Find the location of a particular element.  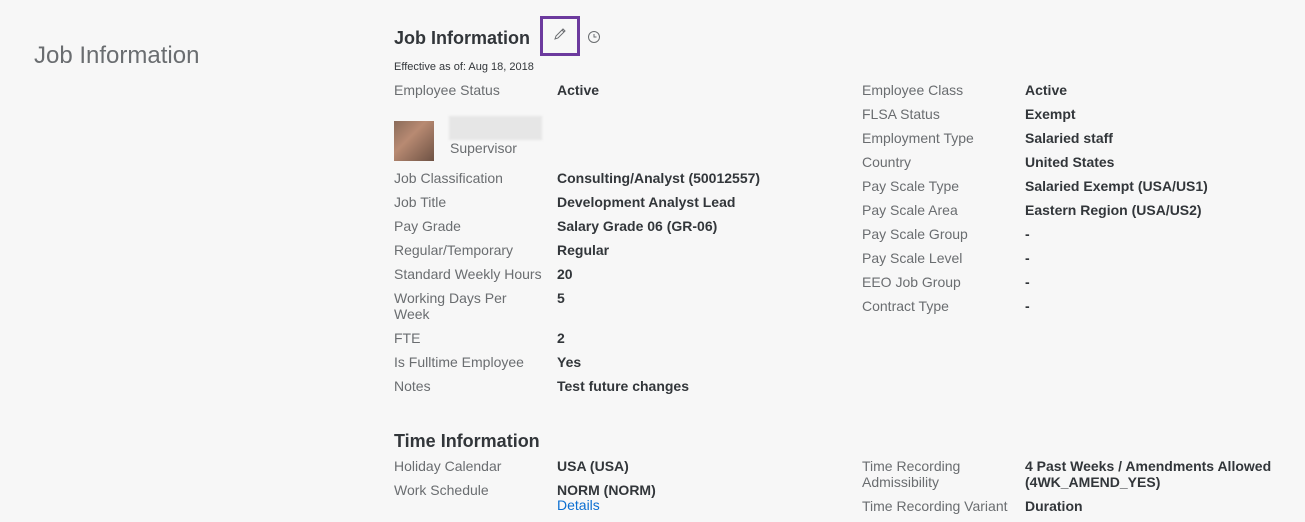

field-value: United States is located at coordinates (1070, 162).